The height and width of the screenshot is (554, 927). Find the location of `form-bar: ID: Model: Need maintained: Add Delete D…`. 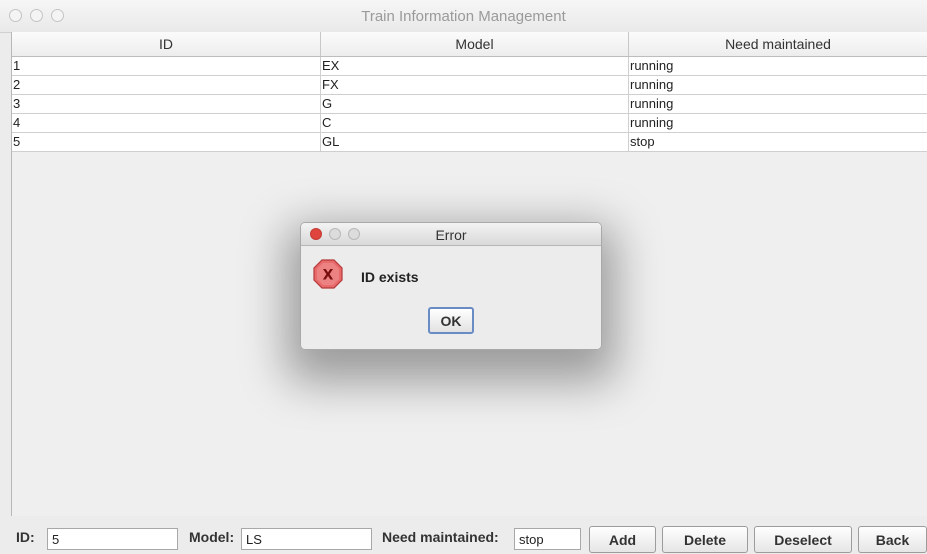

form-bar: ID: Model: Need maintained: Add Delete D… is located at coordinates (463, 535).